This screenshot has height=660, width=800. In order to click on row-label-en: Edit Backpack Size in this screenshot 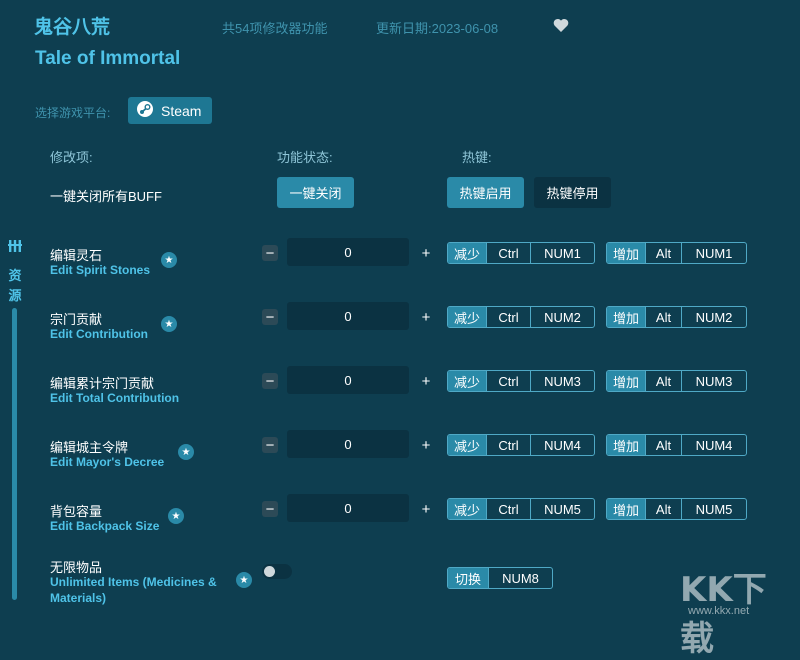, I will do `click(105, 526)`.